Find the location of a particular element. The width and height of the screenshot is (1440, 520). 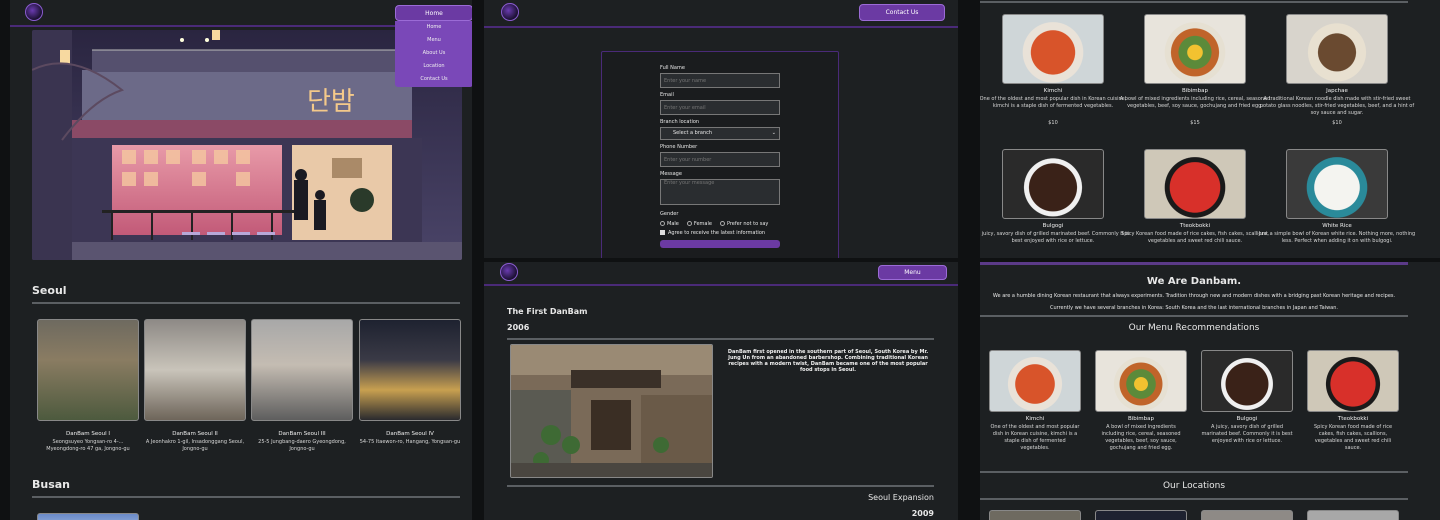

first-danbam-photo is located at coordinates (611, 411).